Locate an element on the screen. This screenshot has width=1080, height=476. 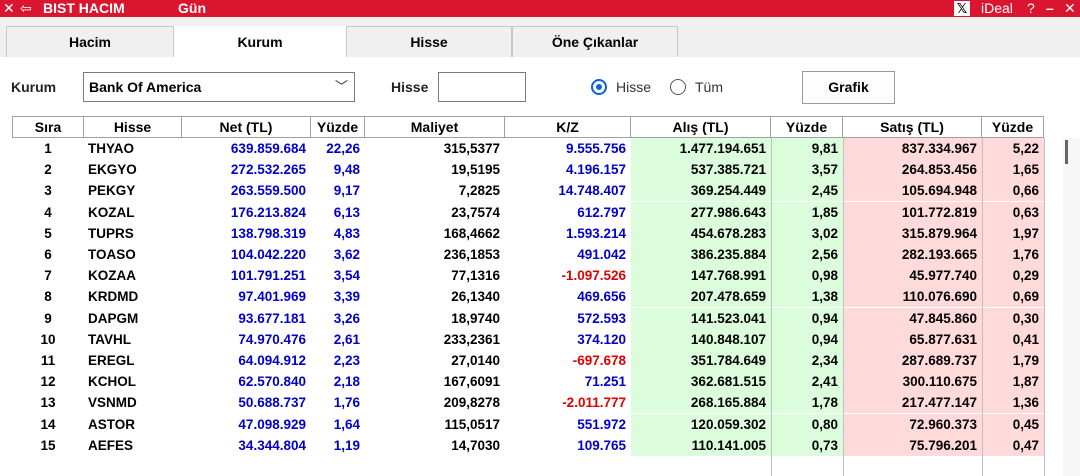
help-button: ? is located at coordinates (1031, 8).